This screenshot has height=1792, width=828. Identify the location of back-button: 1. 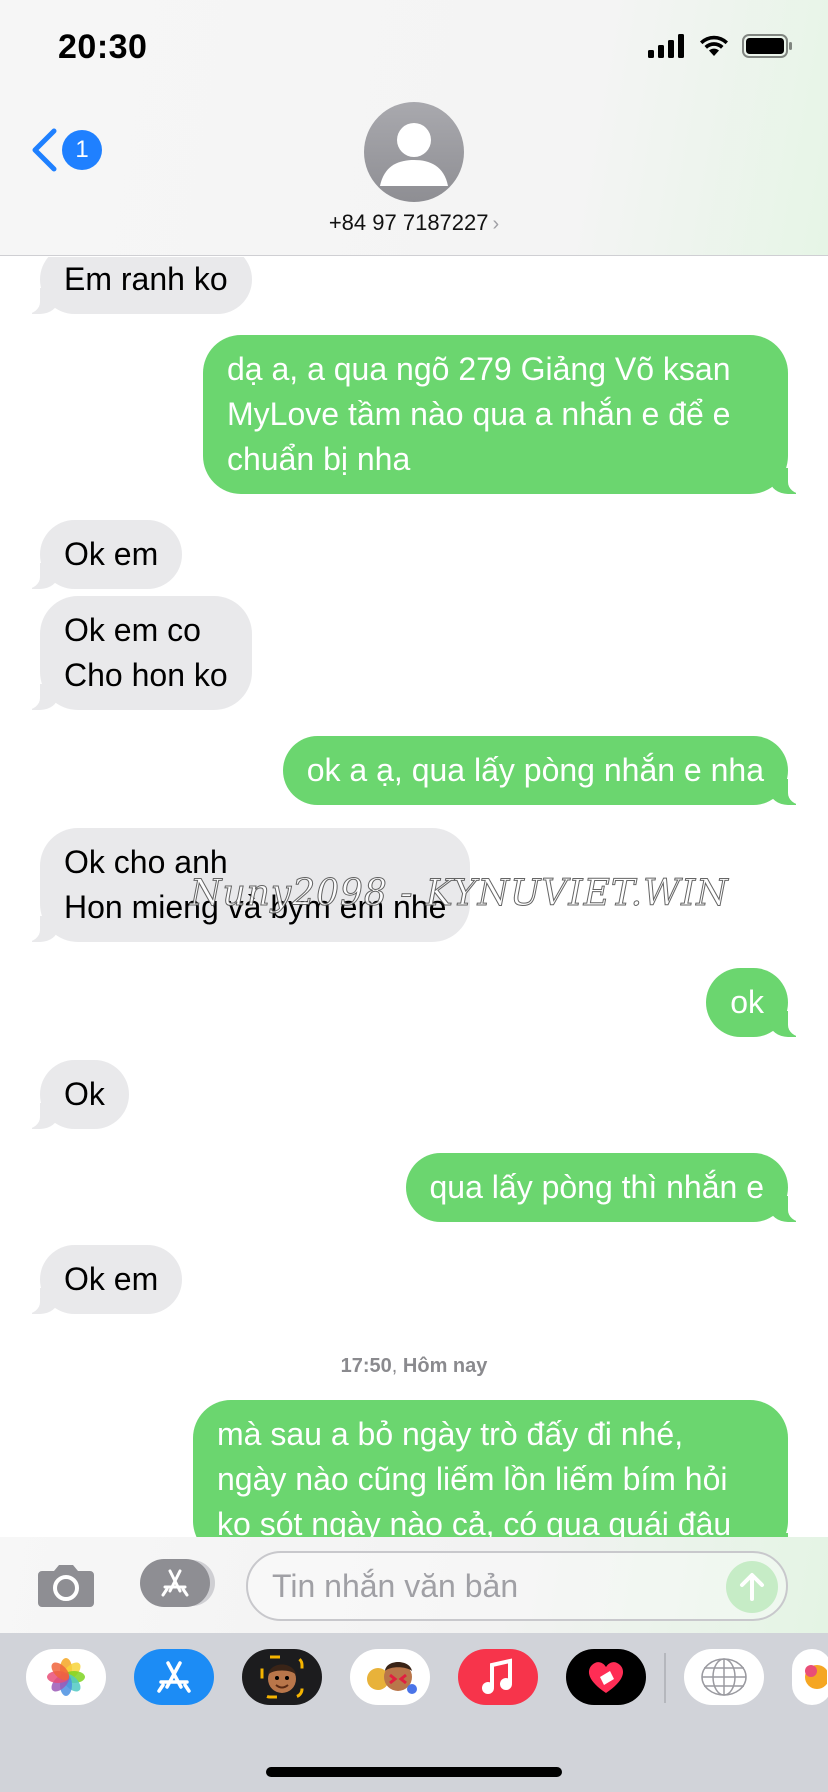
(66, 150).